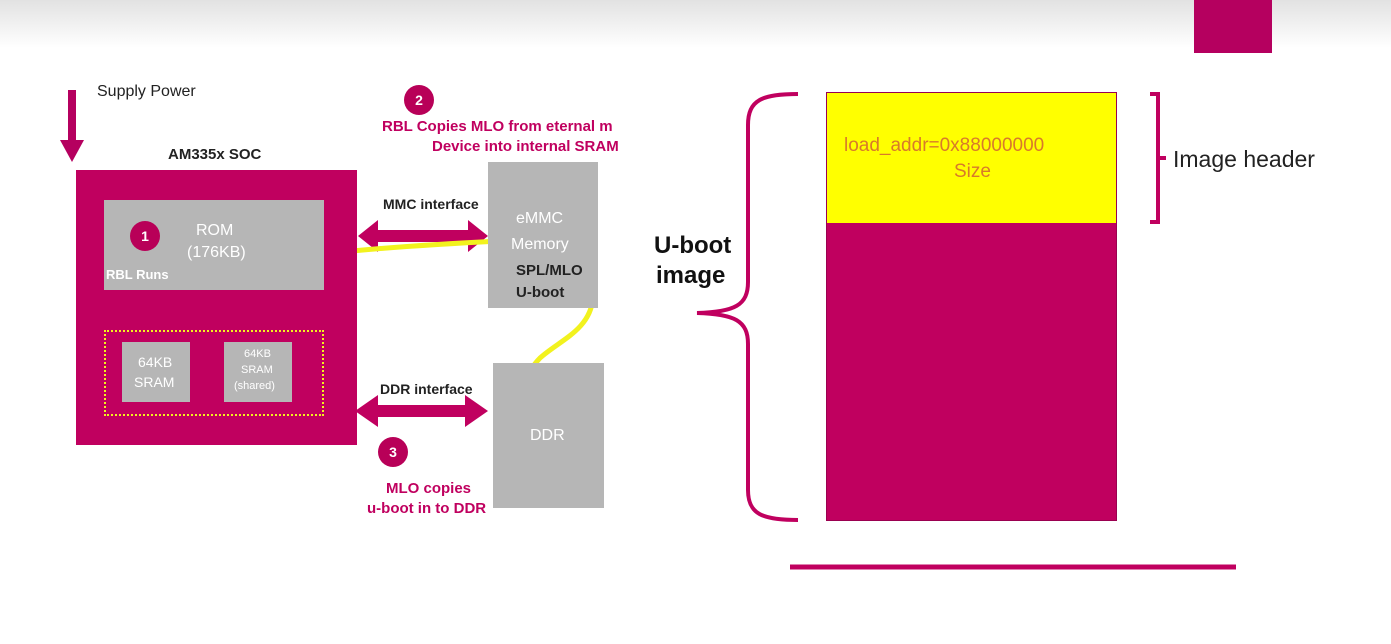 The width and height of the screenshot is (1391, 644). I want to click on step-3-line2: u-boot in to DDR, so click(427, 508).